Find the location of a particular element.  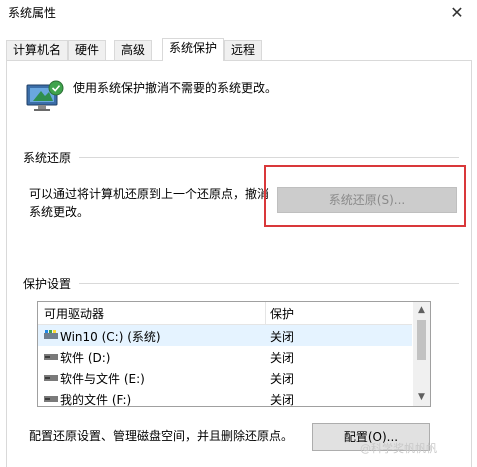

protection-group-title: 保护设置 is located at coordinates (50, 283).